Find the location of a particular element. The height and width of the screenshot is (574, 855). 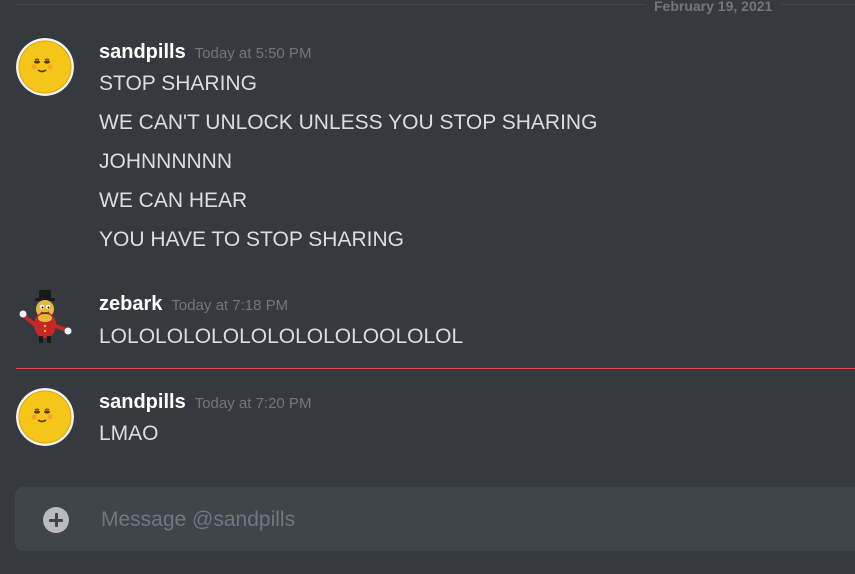

message-composer is located at coordinates (435, 519).